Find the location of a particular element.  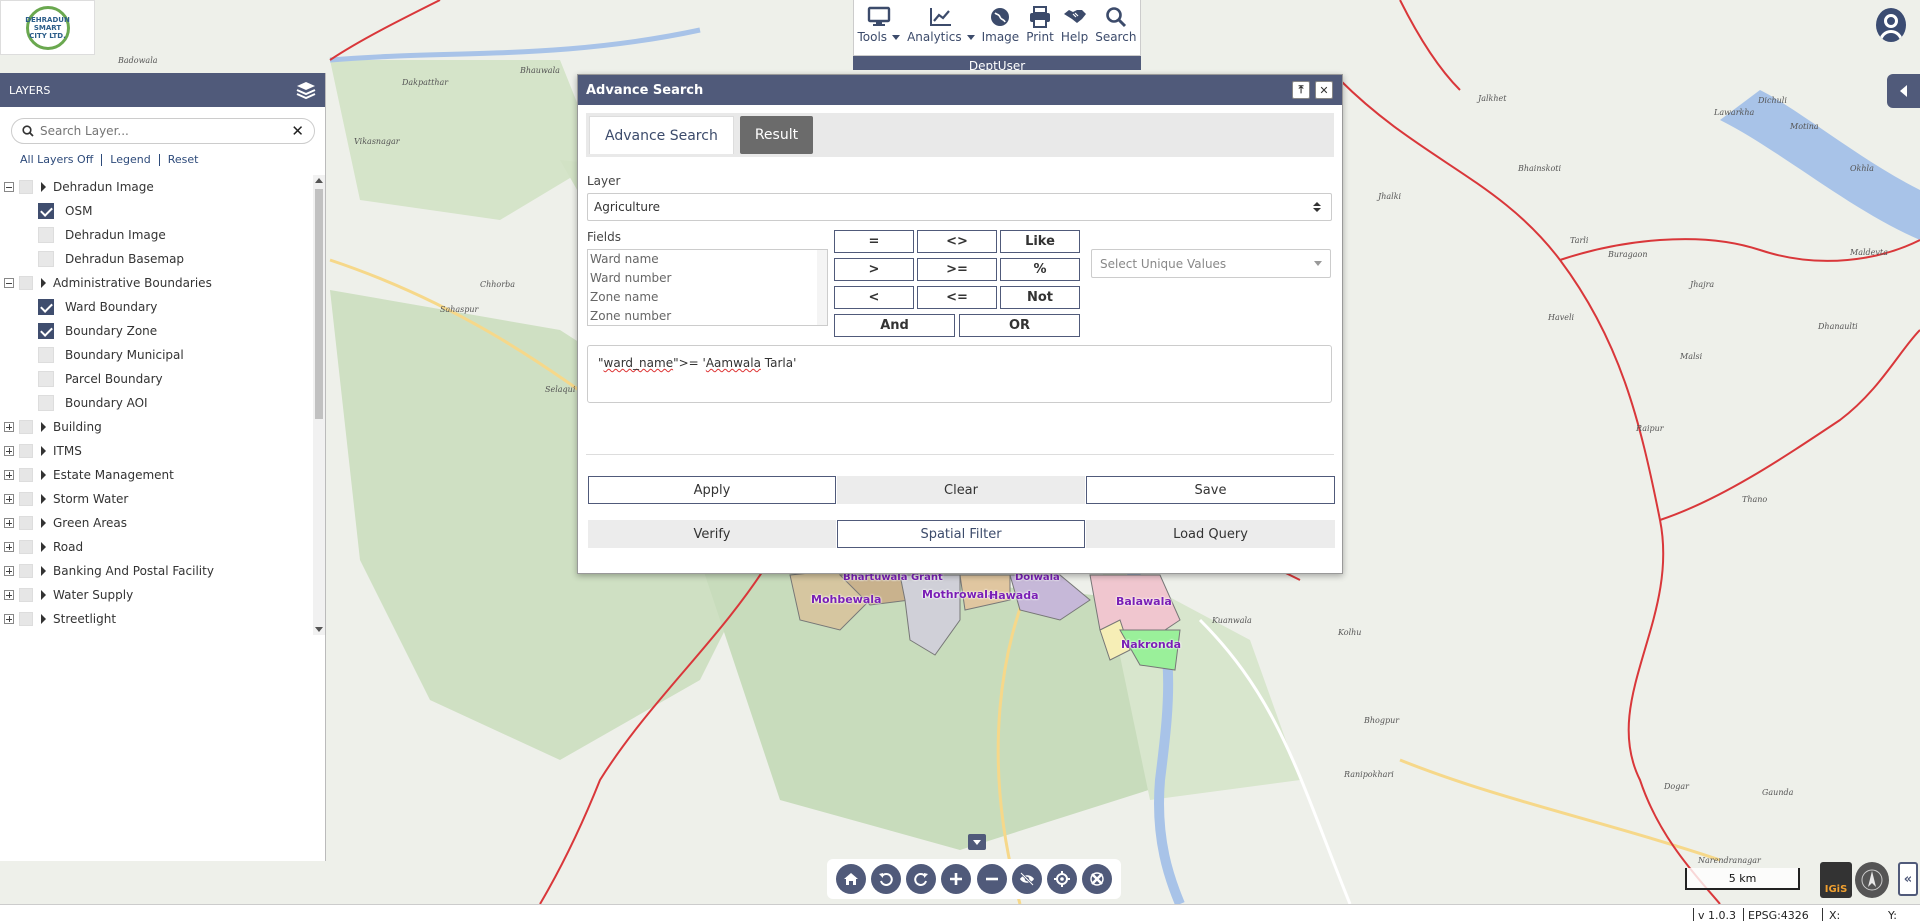

search-button: Search is located at coordinates (1115, 30).